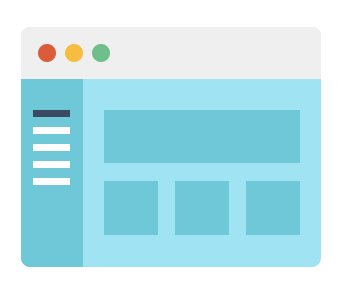 This screenshot has width=342, height=292. What do you see at coordinates (101, 53) in the screenshot?
I see `maximize-dot-icon` at bounding box center [101, 53].